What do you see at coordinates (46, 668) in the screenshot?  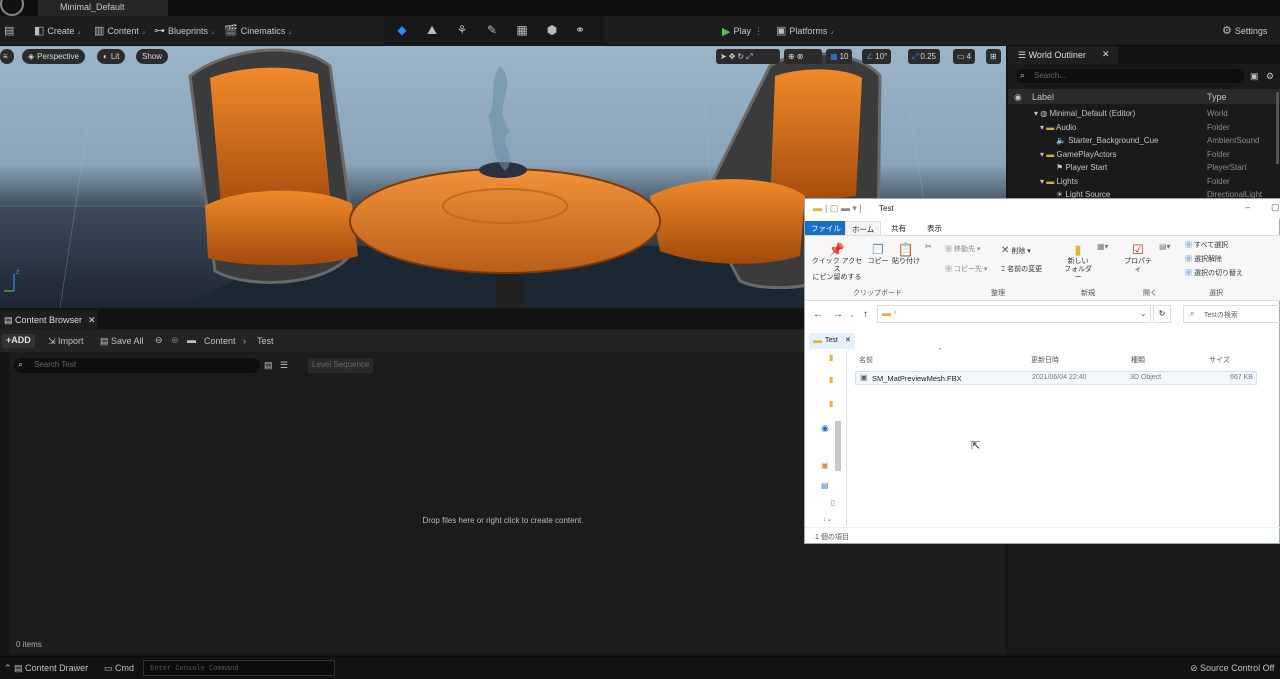 I see `content-drawer-button: ⌃ ▤ Content Drawer` at bounding box center [46, 668].